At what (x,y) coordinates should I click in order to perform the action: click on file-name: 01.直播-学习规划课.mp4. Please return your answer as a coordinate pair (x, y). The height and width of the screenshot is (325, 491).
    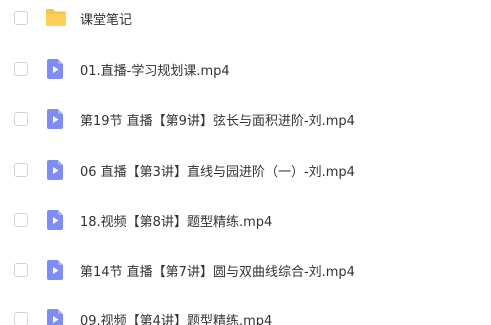
    Looking at the image, I should click on (155, 69).